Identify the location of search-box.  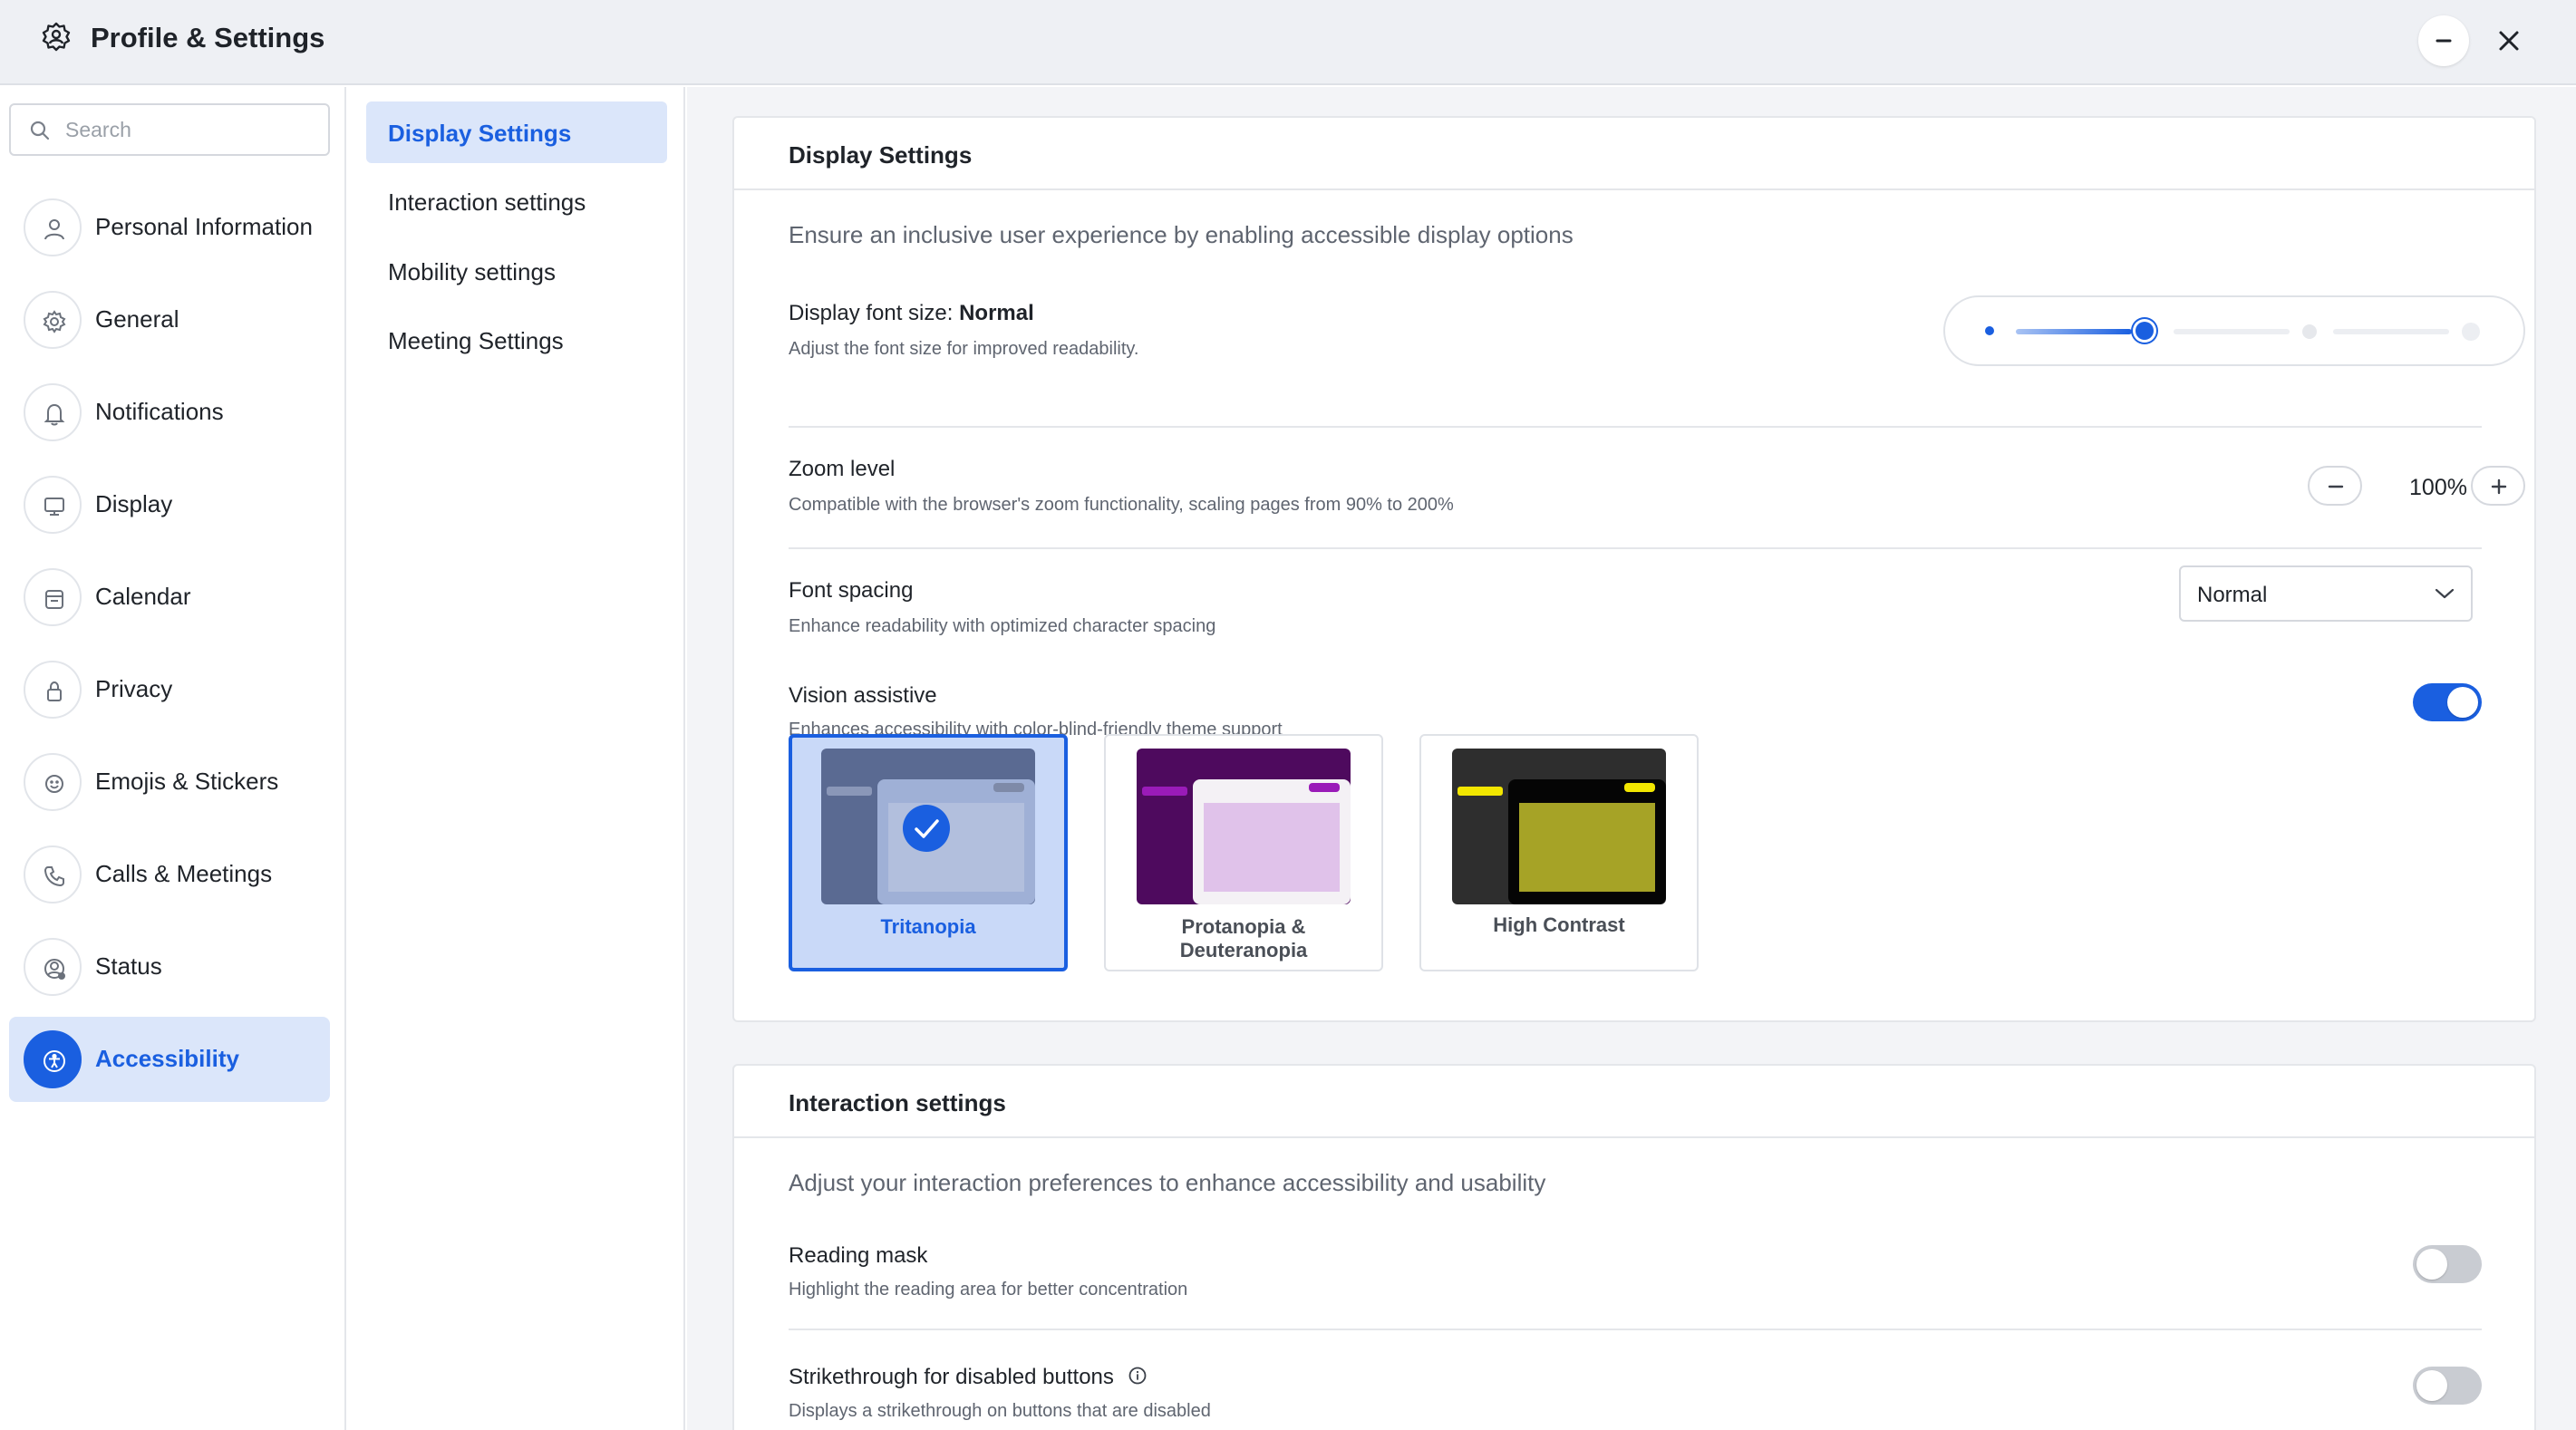
(169, 129).